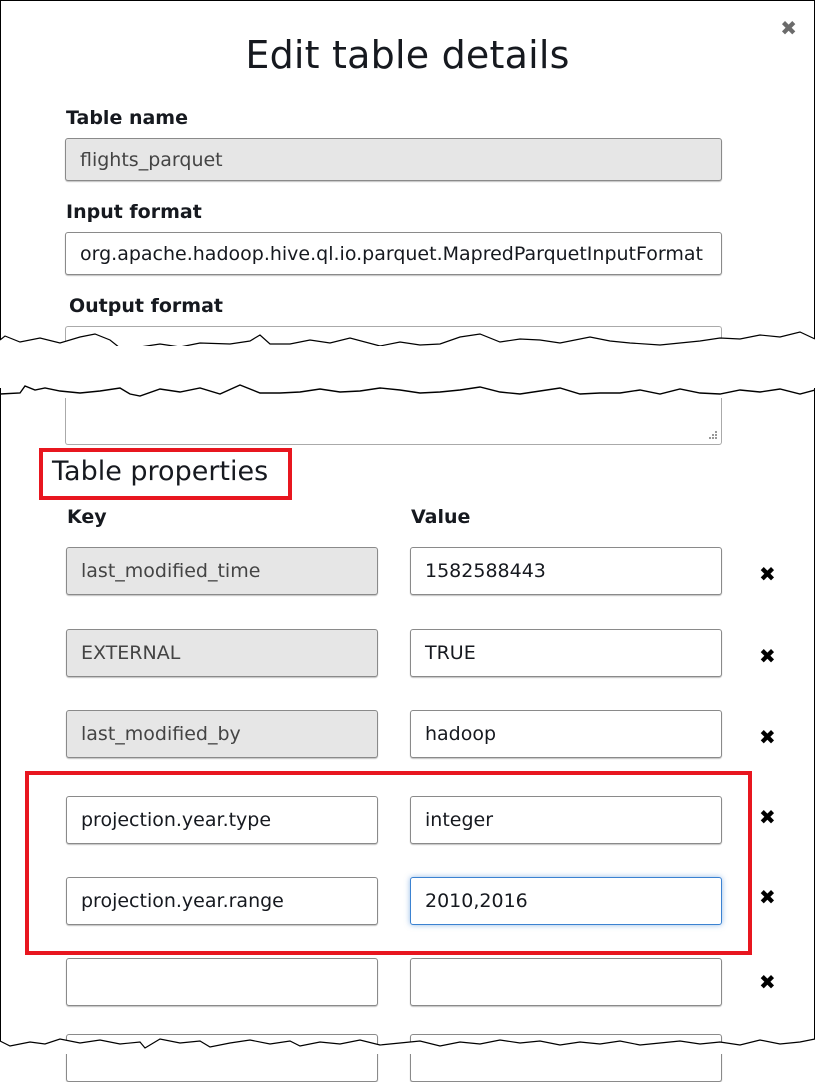 This screenshot has height=1082, width=815. I want to click on dialog-title: Edit table details, so click(407, 55).